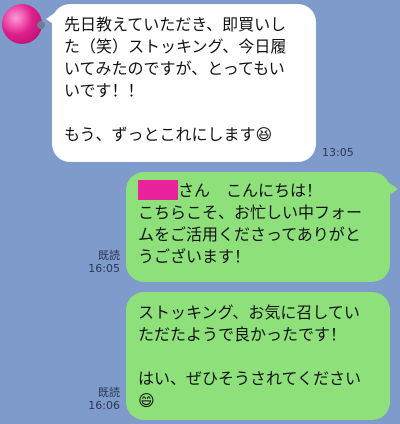  I want to click on message-timestamp: 16:06, so click(104, 405).